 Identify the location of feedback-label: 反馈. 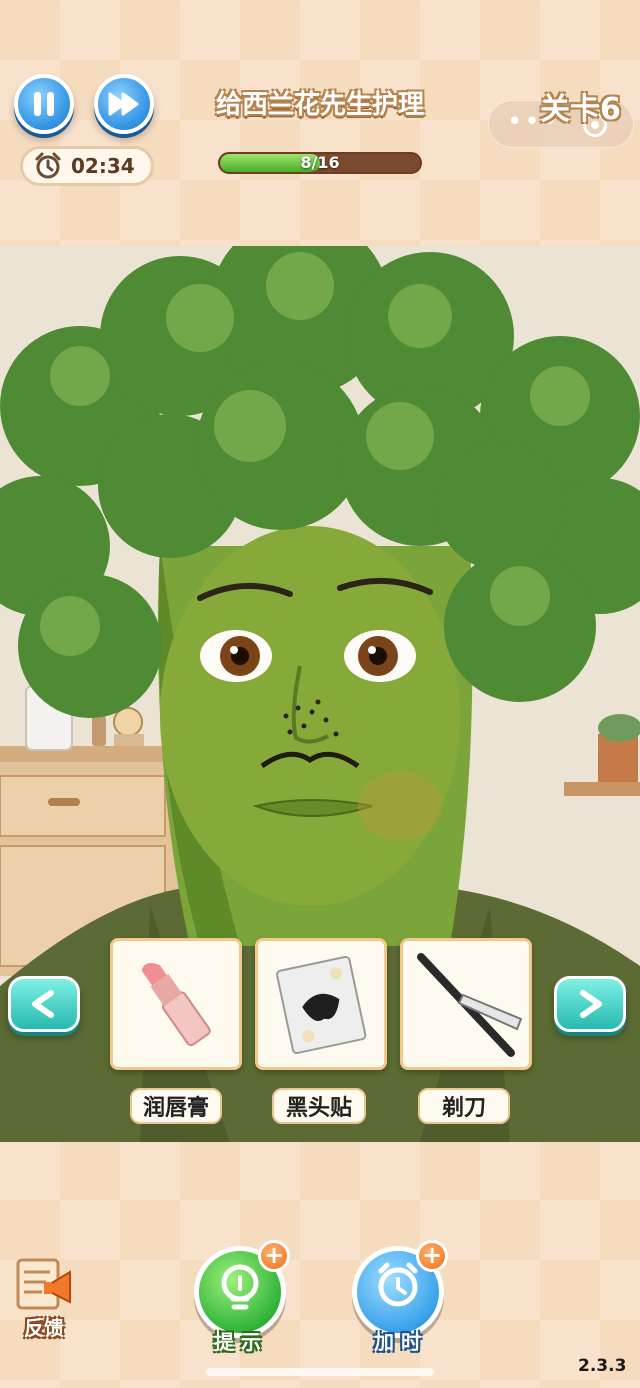
(44, 1328).